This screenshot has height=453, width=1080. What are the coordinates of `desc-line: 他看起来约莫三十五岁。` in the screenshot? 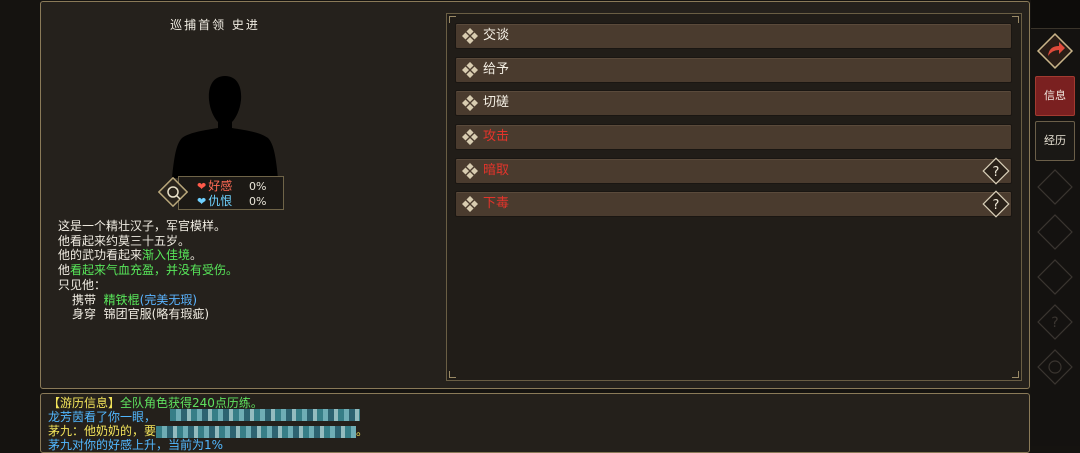 It's located at (124, 240).